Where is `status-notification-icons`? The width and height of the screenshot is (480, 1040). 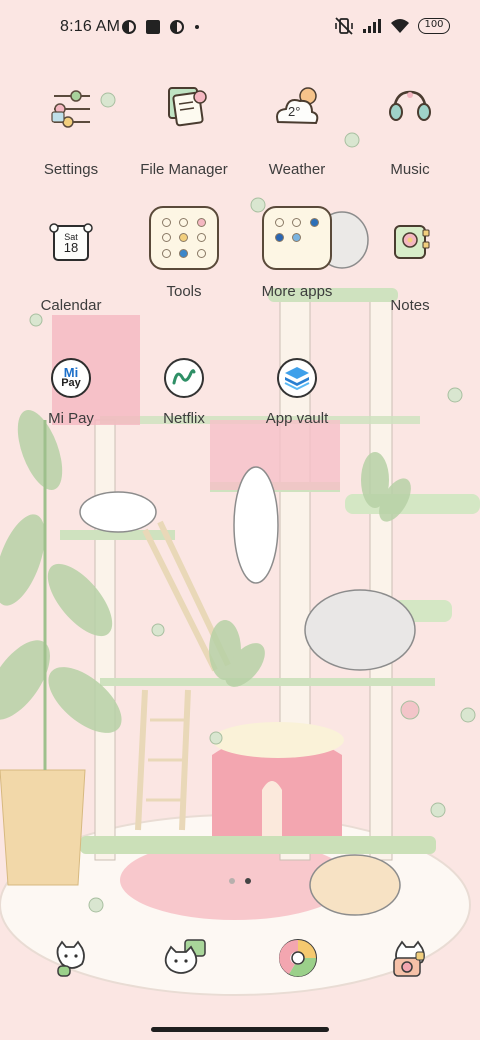 status-notification-icons is located at coordinates (161, 27).